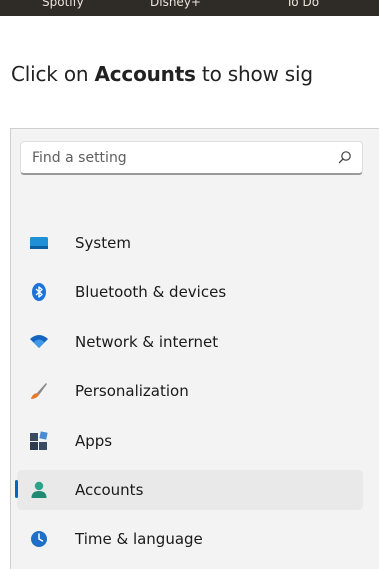 The height and width of the screenshot is (569, 379). What do you see at coordinates (189, 490) in the screenshot?
I see `nav-item-accounts: Accounts` at bounding box center [189, 490].